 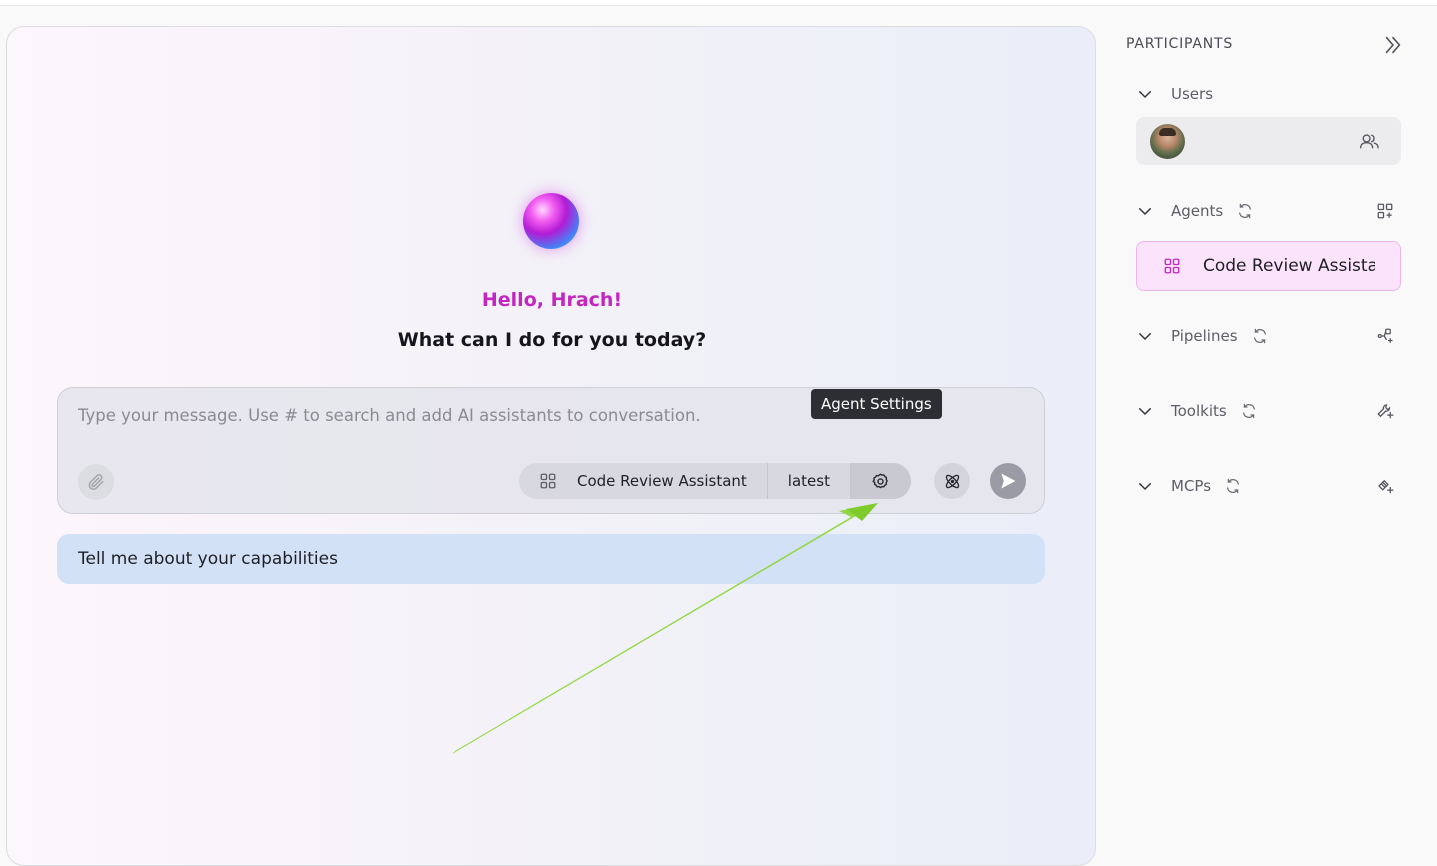 I want to click on agent-settings-tooltip: Agent Settings, so click(x=876, y=404).